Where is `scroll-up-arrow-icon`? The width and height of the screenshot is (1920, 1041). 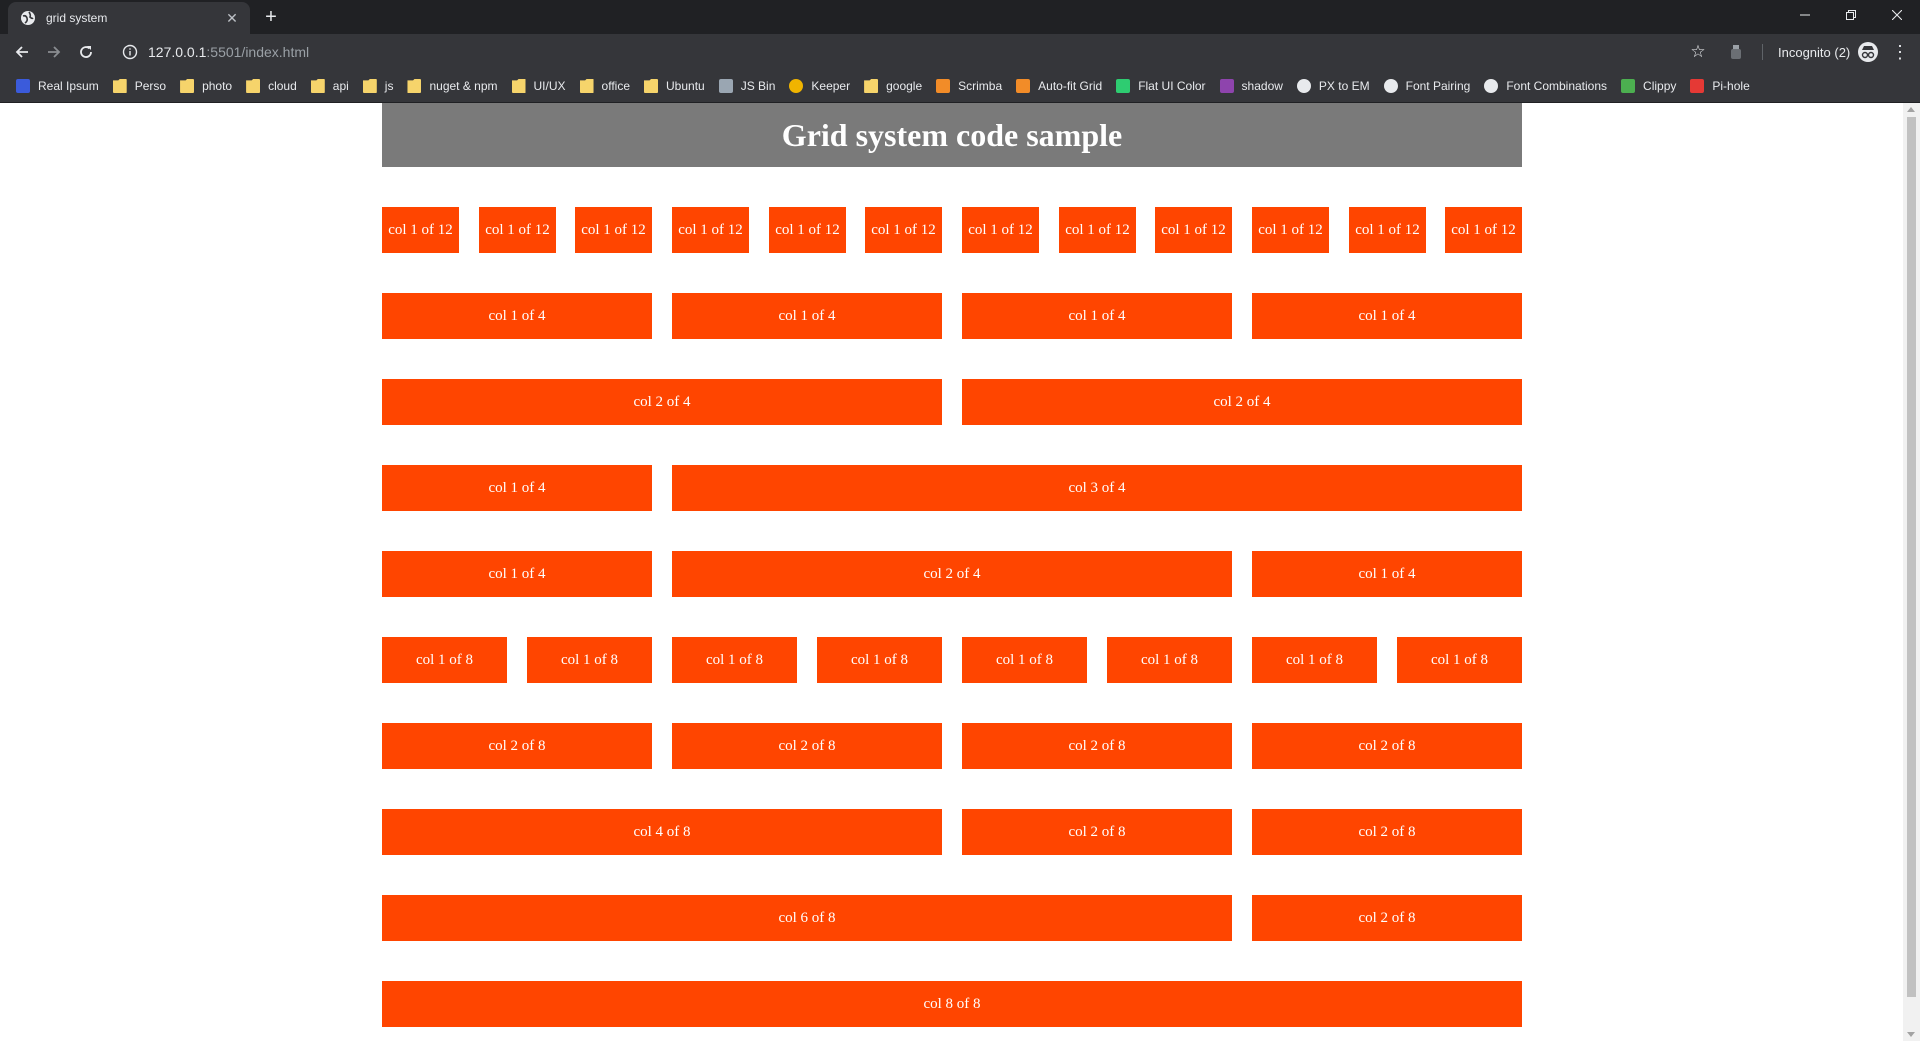
scroll-up-arrow-icon is located at coordinates (1911, 109).